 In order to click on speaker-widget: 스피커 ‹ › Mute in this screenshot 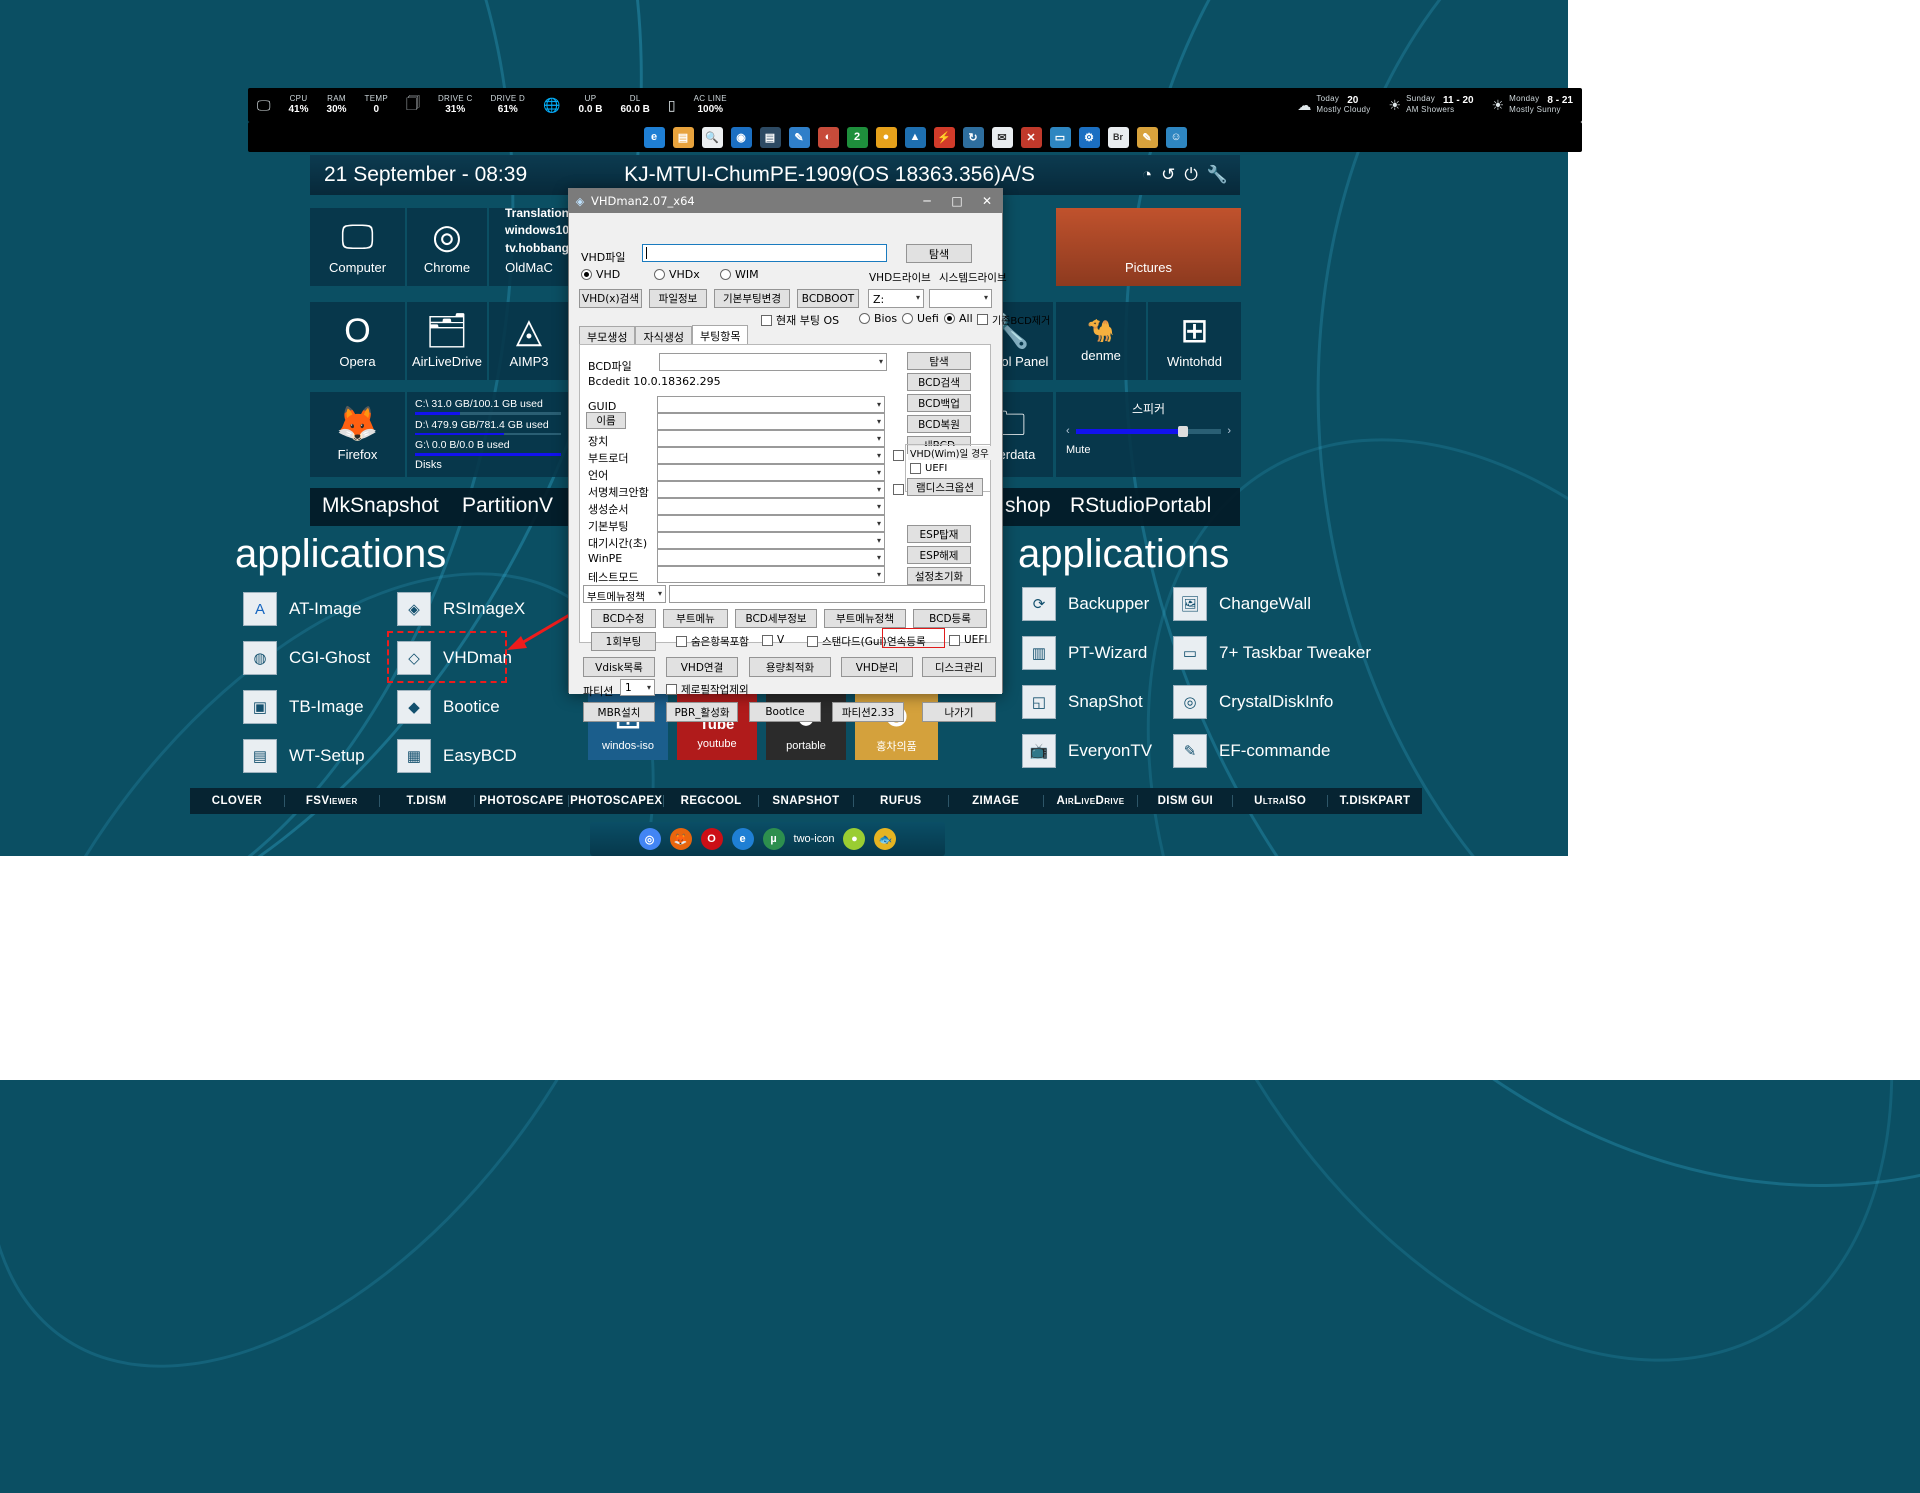, I will do `click(1148, 434)`.